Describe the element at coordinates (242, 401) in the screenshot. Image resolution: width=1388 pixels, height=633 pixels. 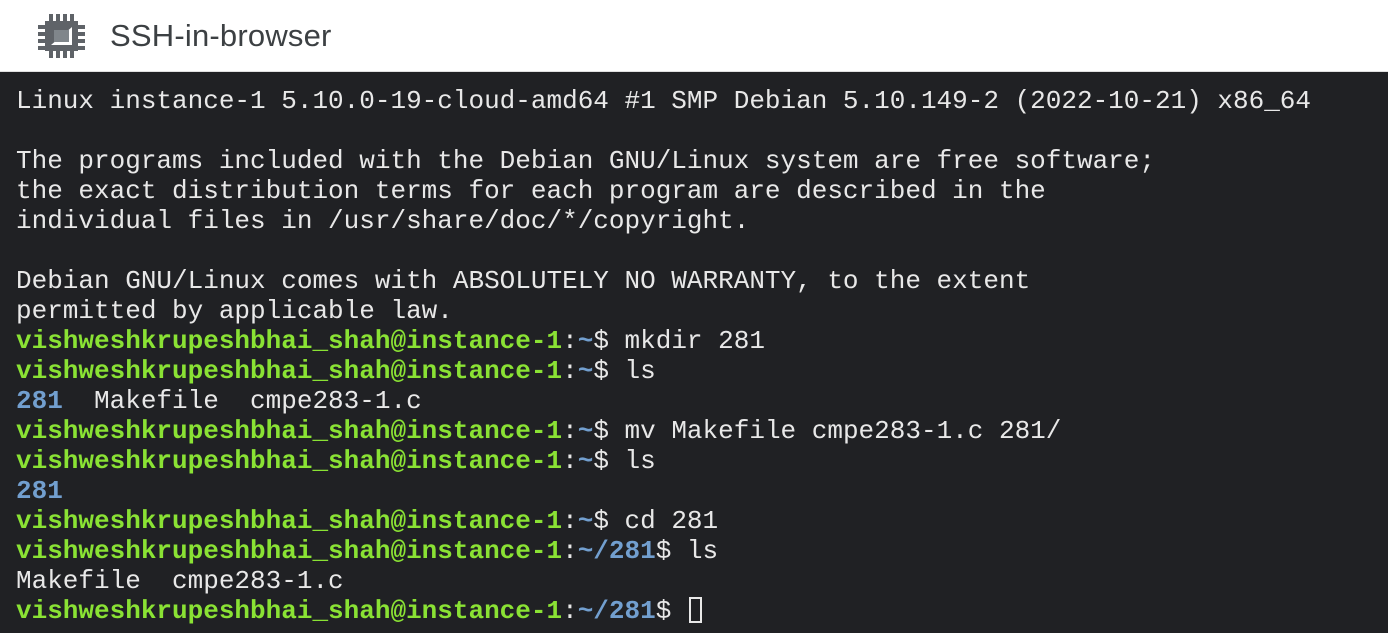
I see `file-entries: Makefile cmpe283-1.c` at that location.